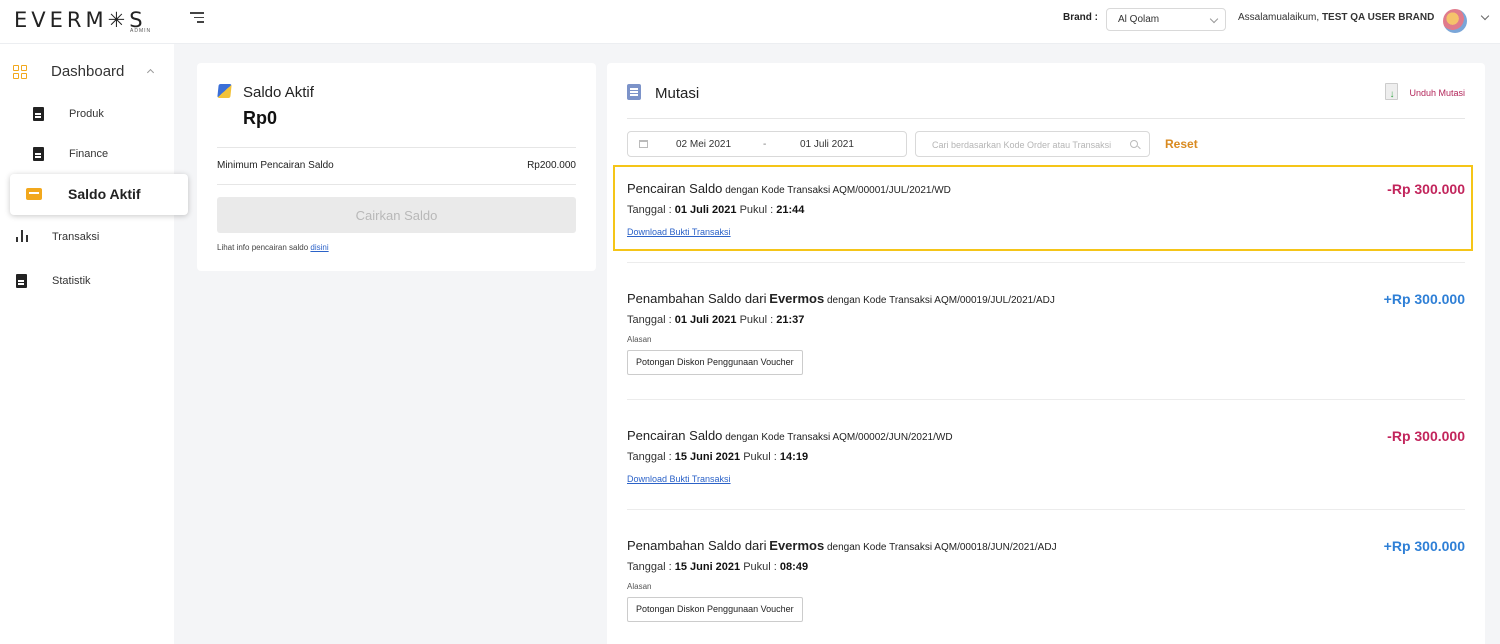 Image resolution: width=1500 pixels, height=644 pixels. I want to click on dashboard-grid-icon, so click(20, 72).